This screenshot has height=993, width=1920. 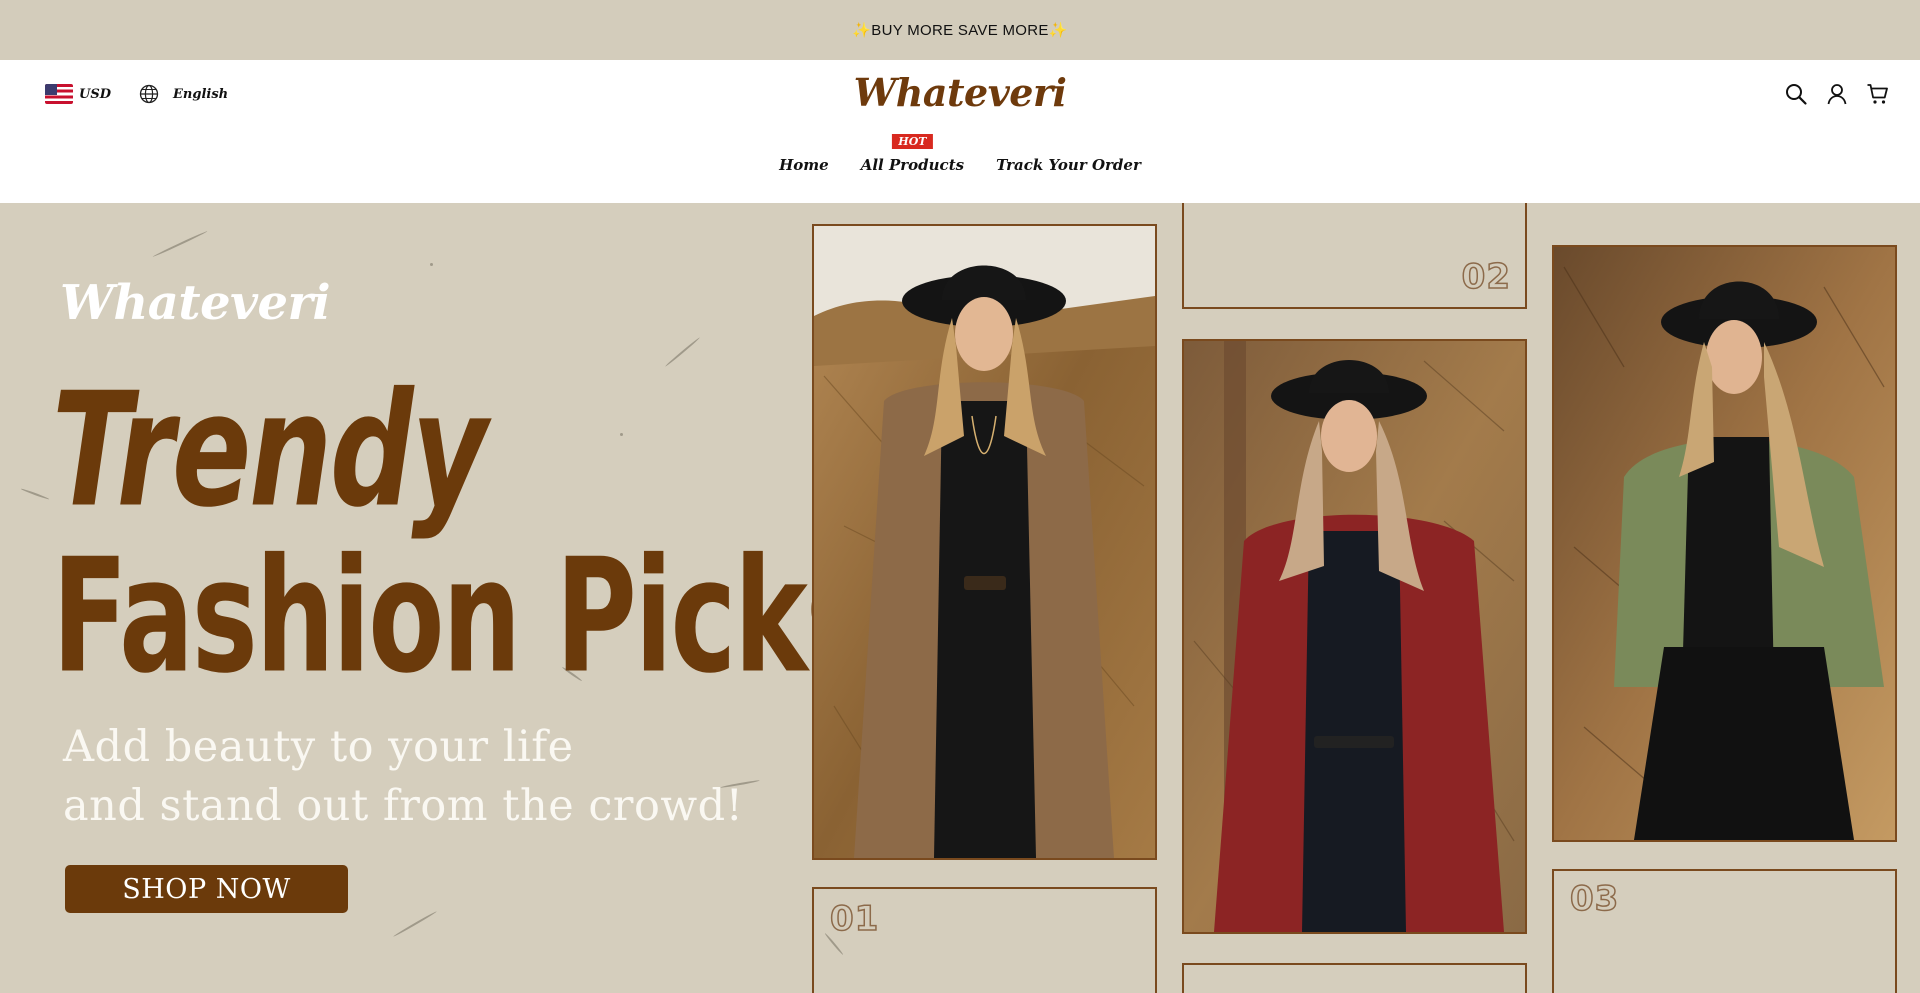 What do you see at coordinates (403, 806) in the screenshot?
I see `subtitle-line-2: and stand out from the crowd!` at bounding box center [403, 806].